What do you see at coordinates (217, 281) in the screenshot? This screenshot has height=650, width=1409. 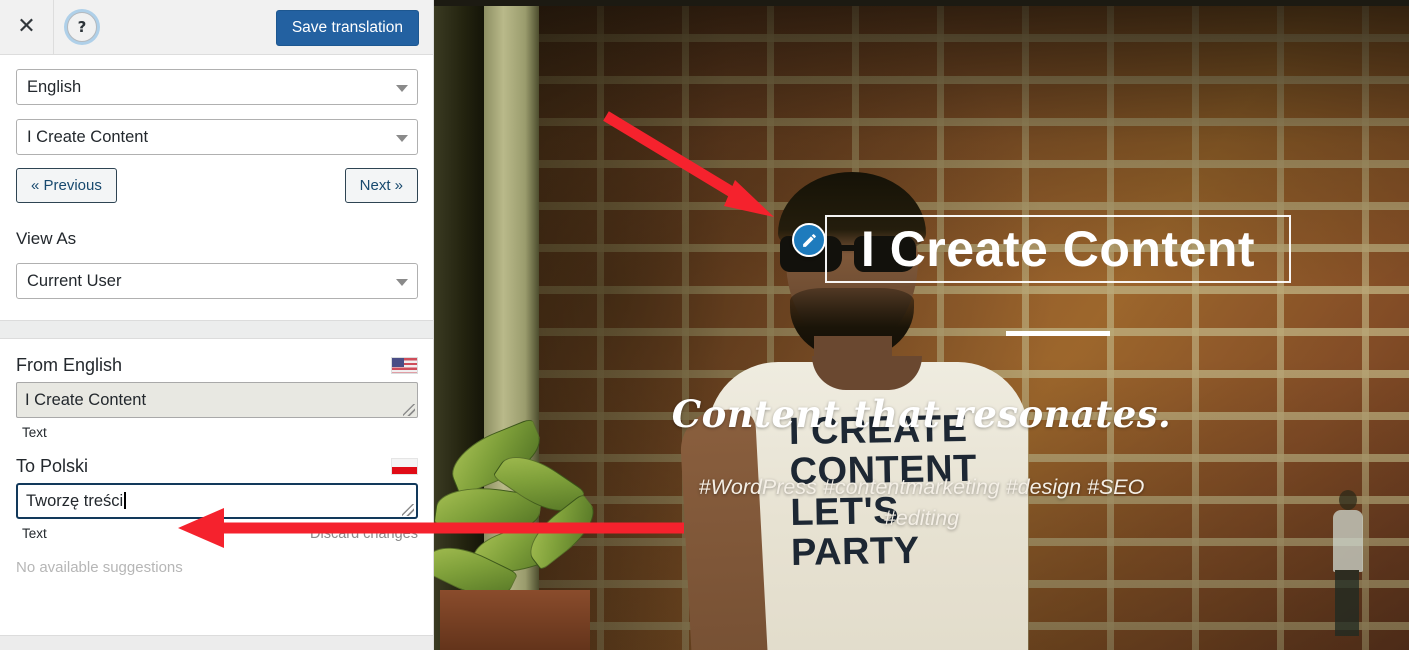 I see `view-as-select: Current User` at bounding box center [217, 281].